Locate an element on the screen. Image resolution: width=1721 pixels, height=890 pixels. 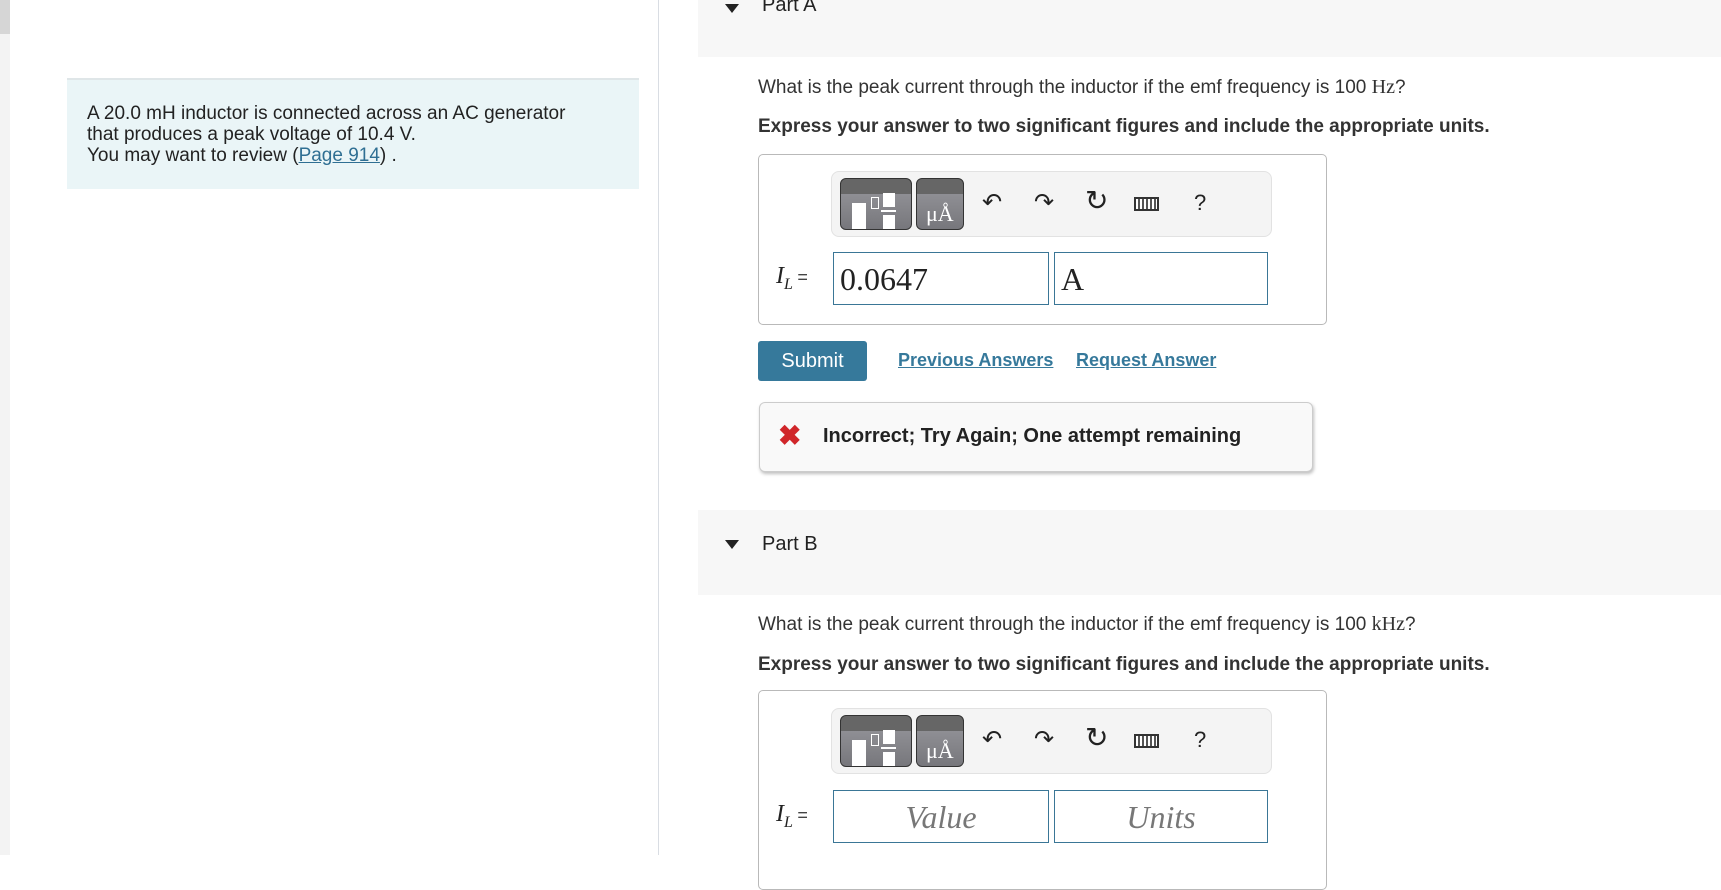
value-input: 0.0647 is located at coordinates (941, 278).